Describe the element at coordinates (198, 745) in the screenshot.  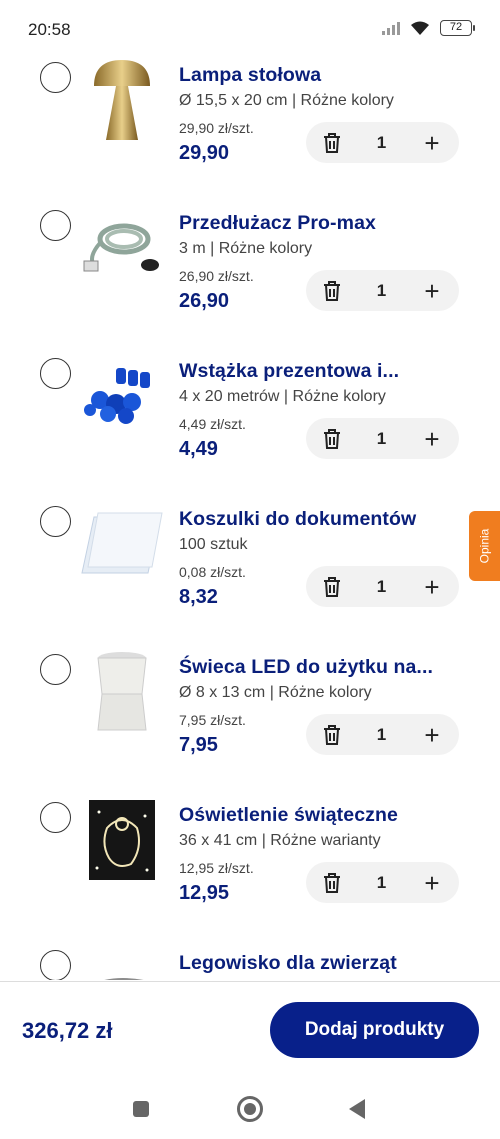
I see `item-price: 7,95` at that location.